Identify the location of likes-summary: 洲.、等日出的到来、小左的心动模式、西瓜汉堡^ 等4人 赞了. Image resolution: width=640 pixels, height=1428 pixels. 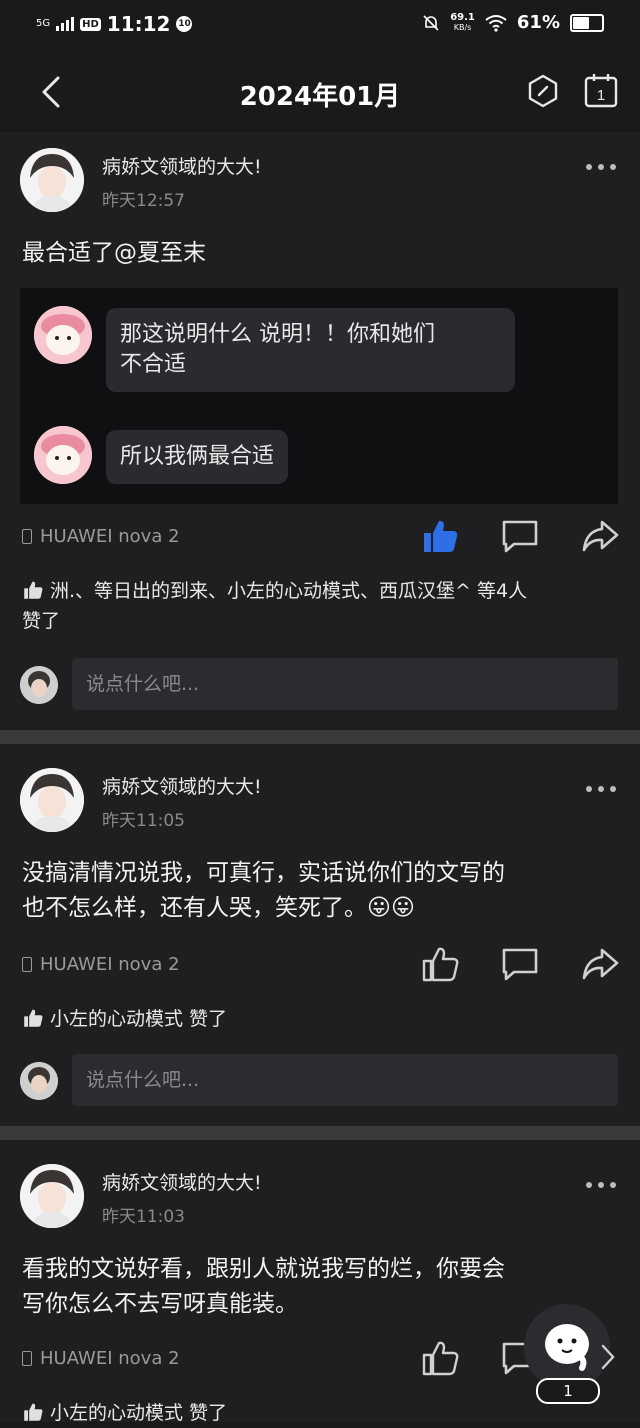
(275, 606).